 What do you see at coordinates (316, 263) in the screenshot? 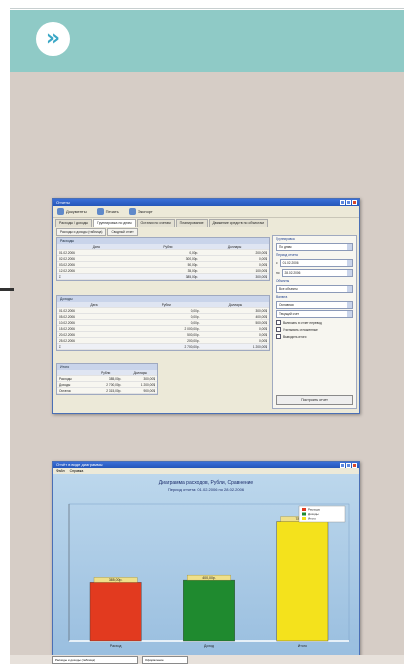
I see `from-date-field: 01.02.2006` at bounding box center [316, 263].